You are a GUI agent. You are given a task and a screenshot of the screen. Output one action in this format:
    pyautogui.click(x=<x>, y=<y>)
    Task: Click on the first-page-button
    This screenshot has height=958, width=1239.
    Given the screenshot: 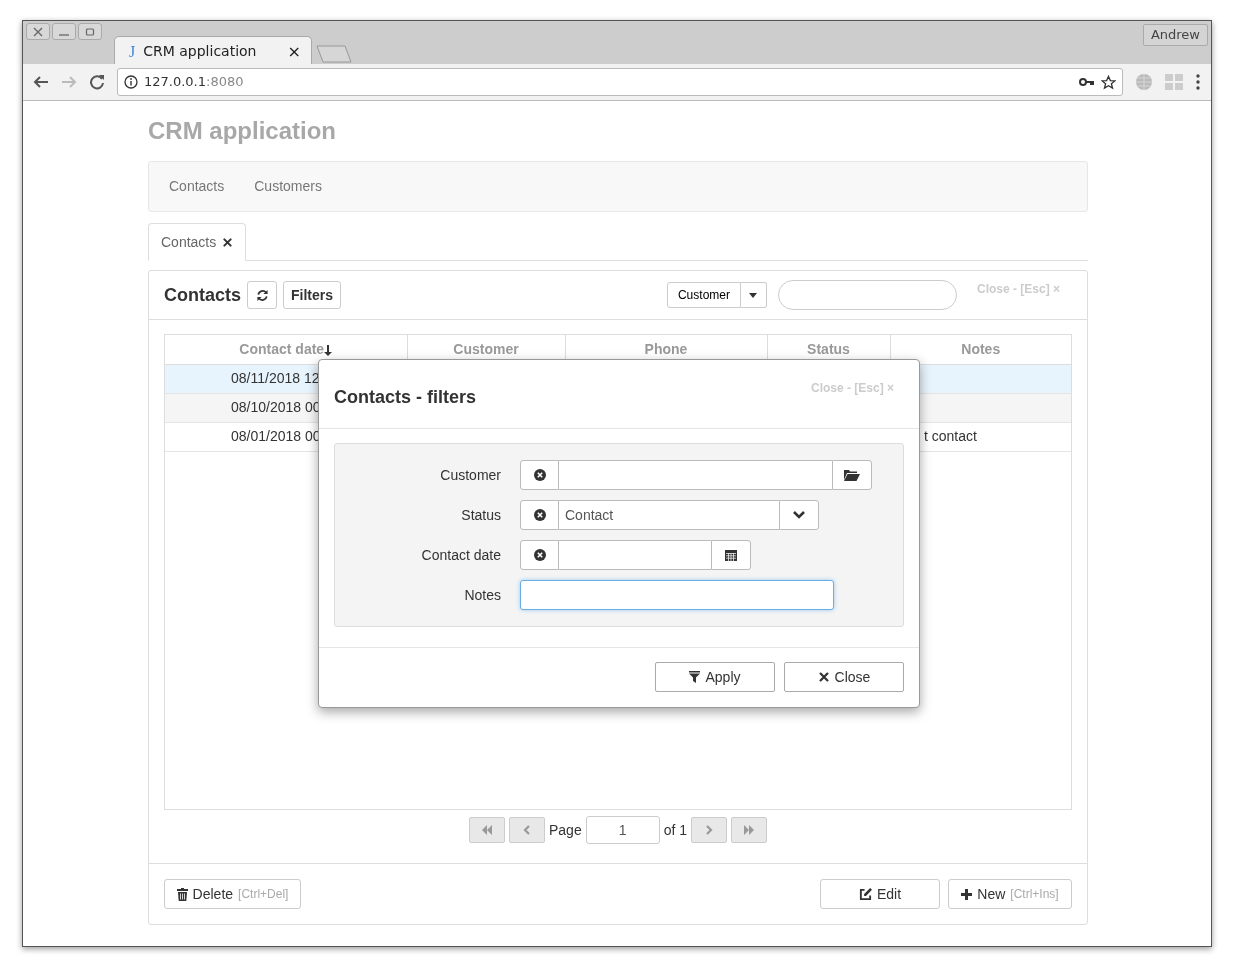 What is the action you would take?
    pyautogui.click(x=486, y=830)
    